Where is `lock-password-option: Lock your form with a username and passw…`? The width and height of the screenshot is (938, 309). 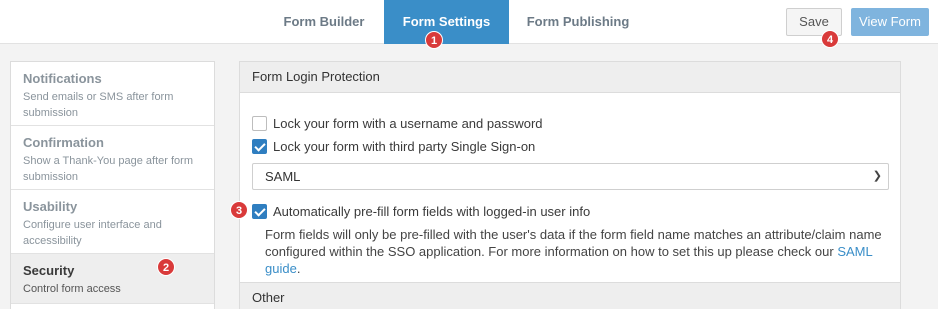 lock-password-option: Lock your form with a username and passw… is located at coordinates (397, 123).